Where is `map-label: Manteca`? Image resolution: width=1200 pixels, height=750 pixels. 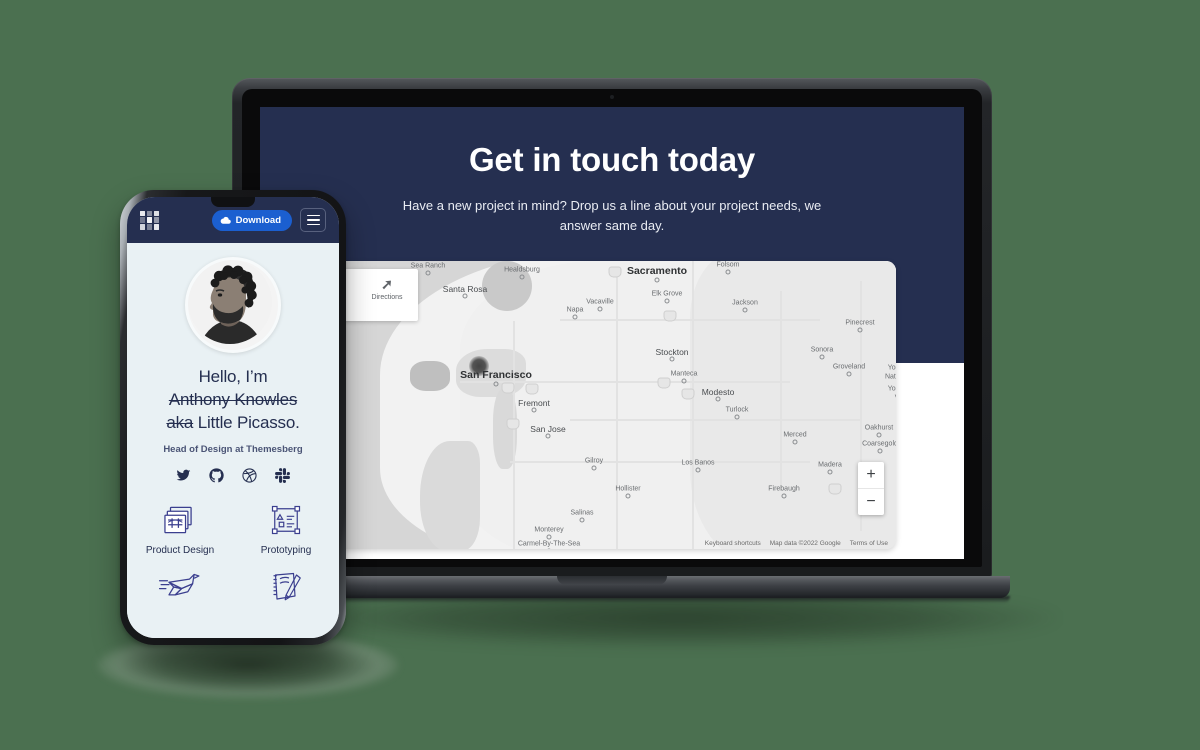 map-label: Manteca is located at coordinates (684, 374).